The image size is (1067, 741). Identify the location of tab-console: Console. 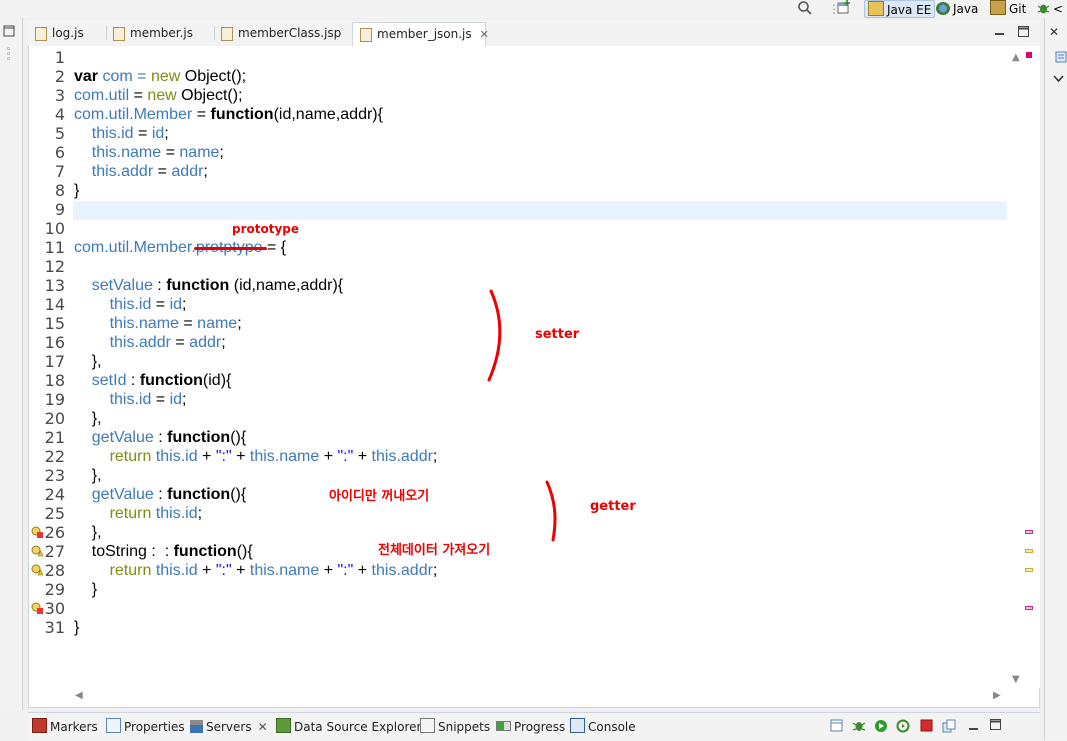
(603, 727).